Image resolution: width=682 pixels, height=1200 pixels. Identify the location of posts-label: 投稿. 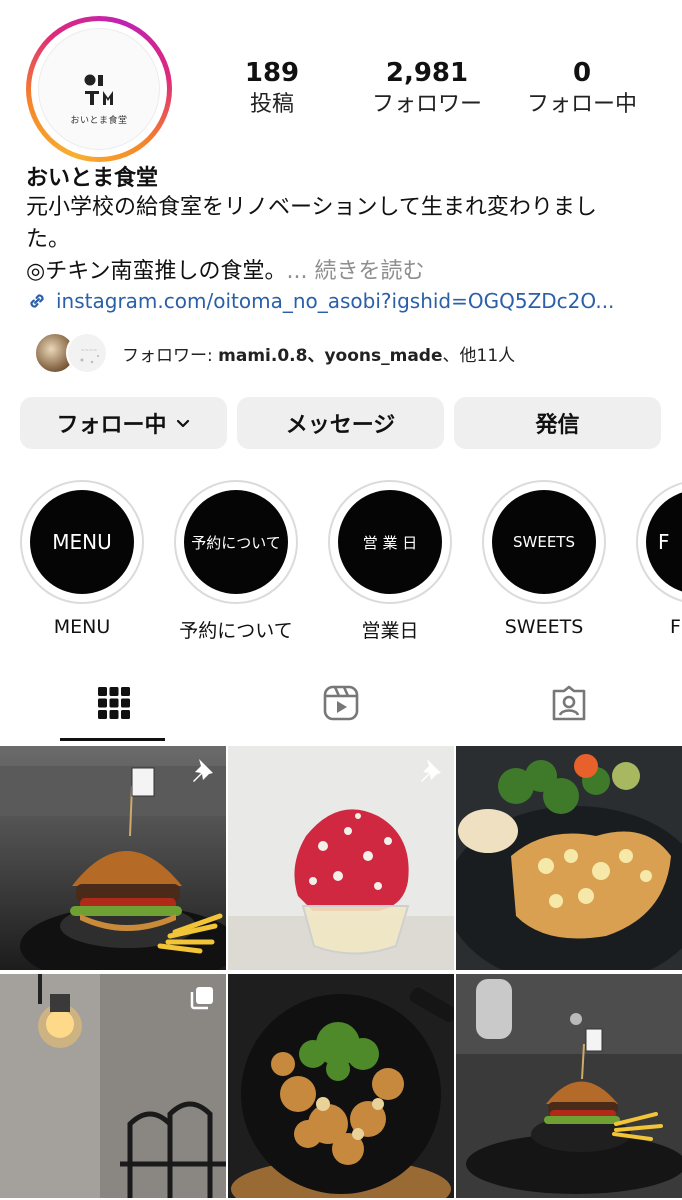
(271, 104).